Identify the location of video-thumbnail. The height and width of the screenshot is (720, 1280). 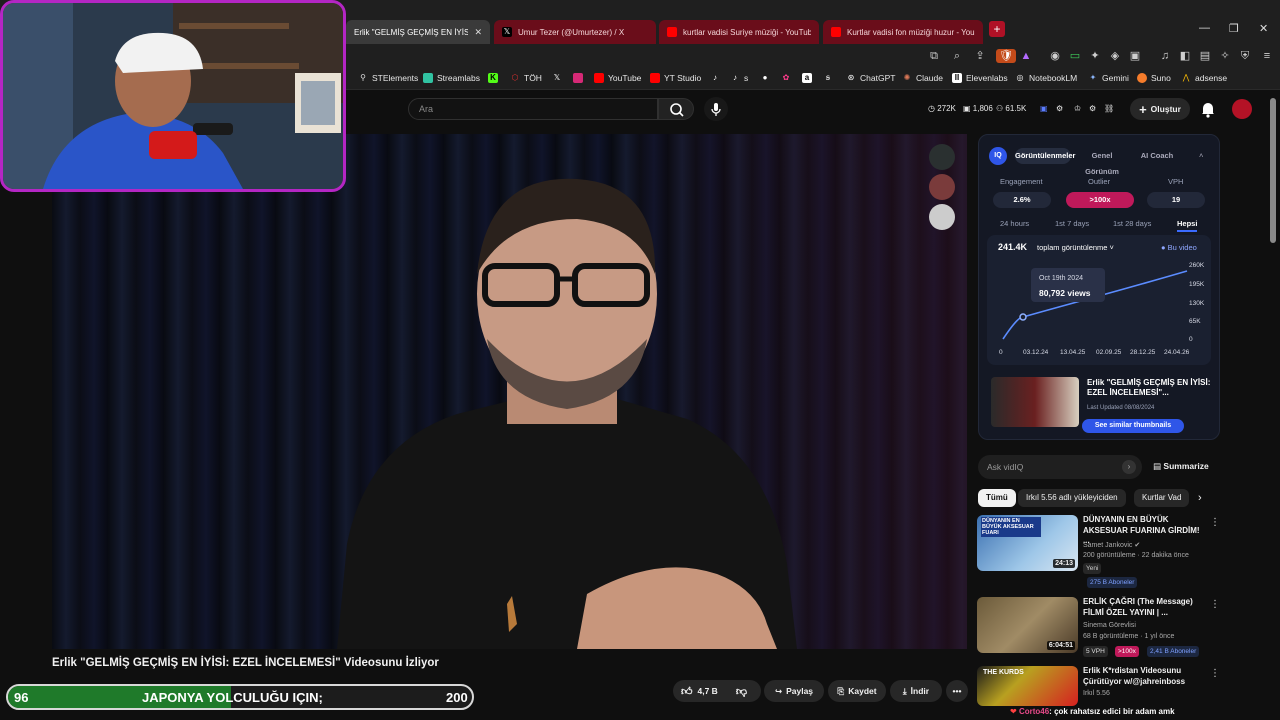
(1035, 402).